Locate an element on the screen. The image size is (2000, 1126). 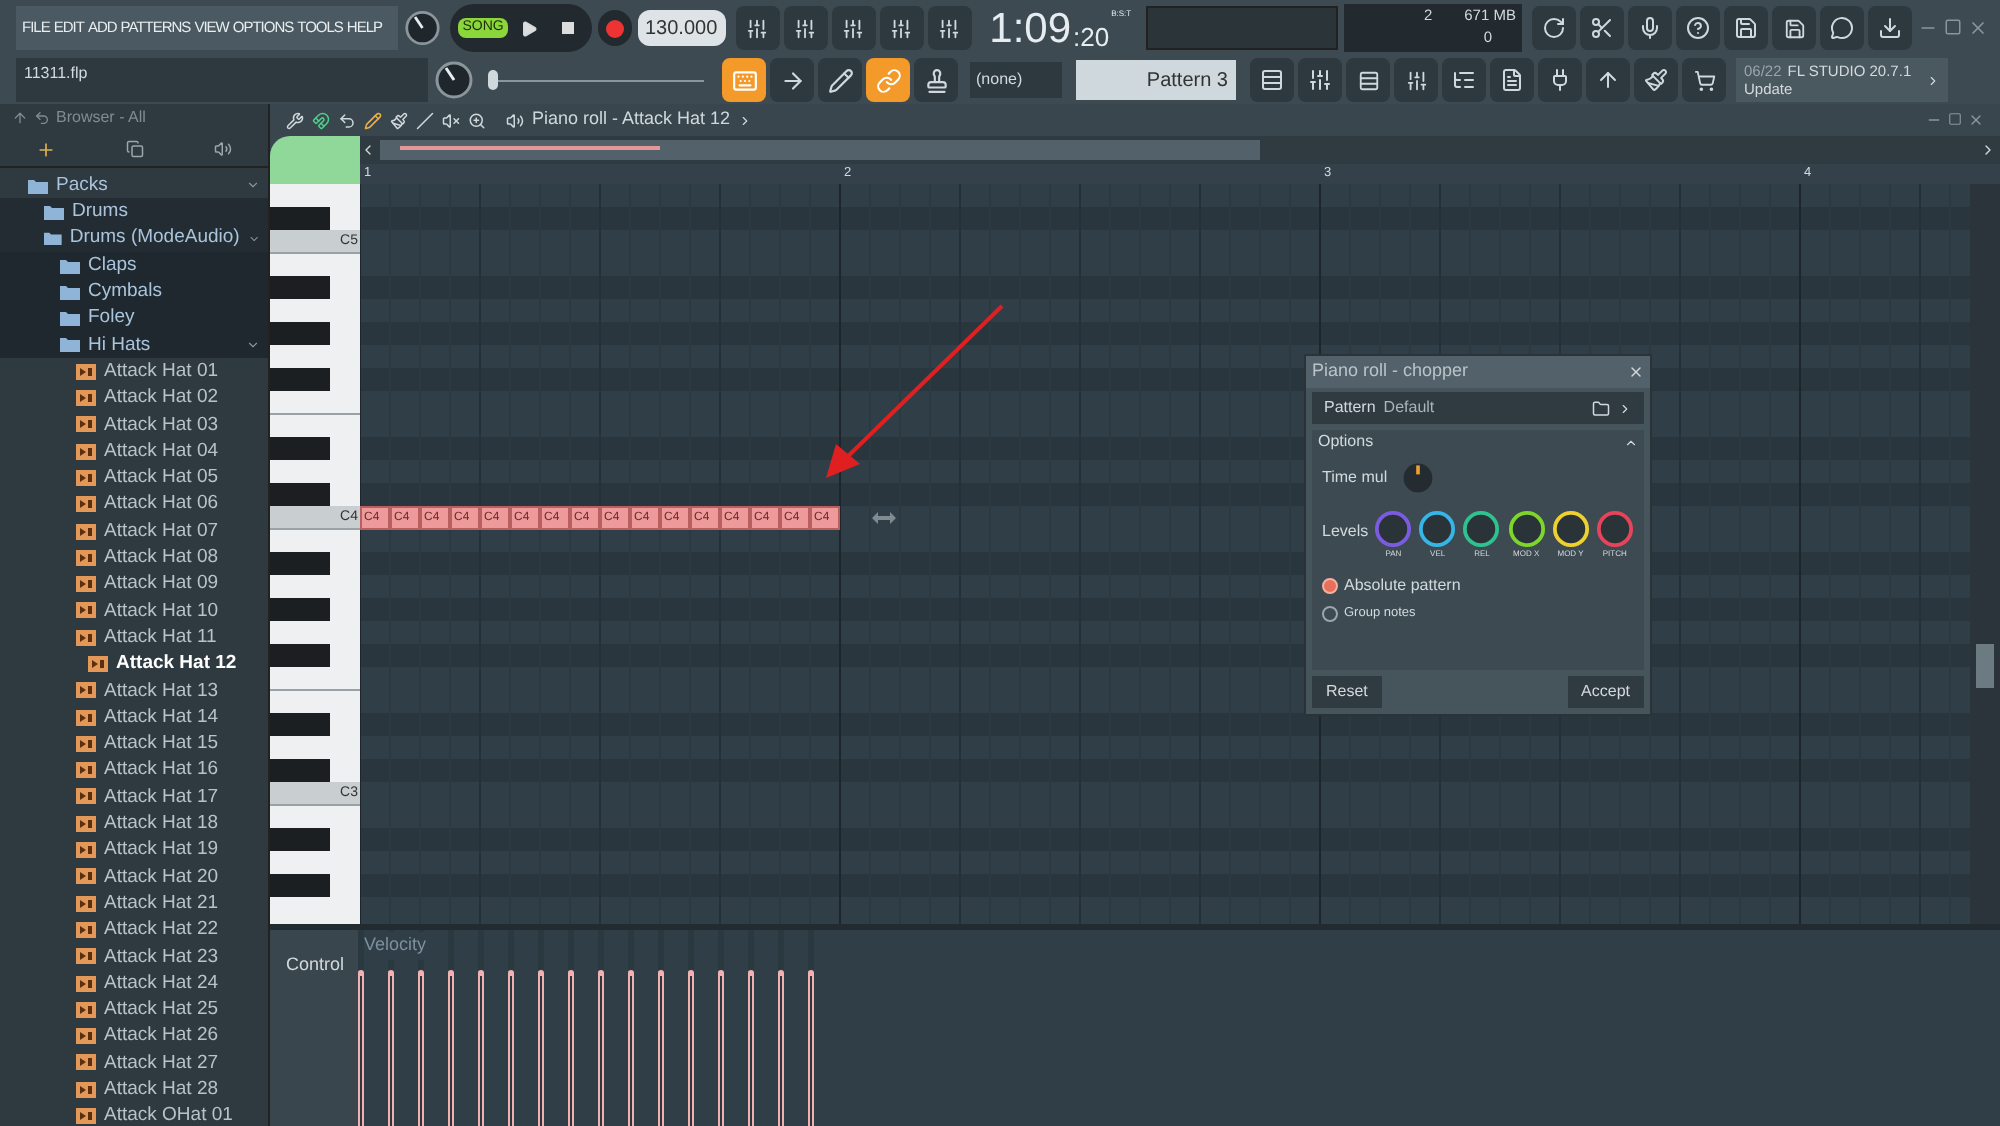
copy-icon is located at coordinates (134, 149).